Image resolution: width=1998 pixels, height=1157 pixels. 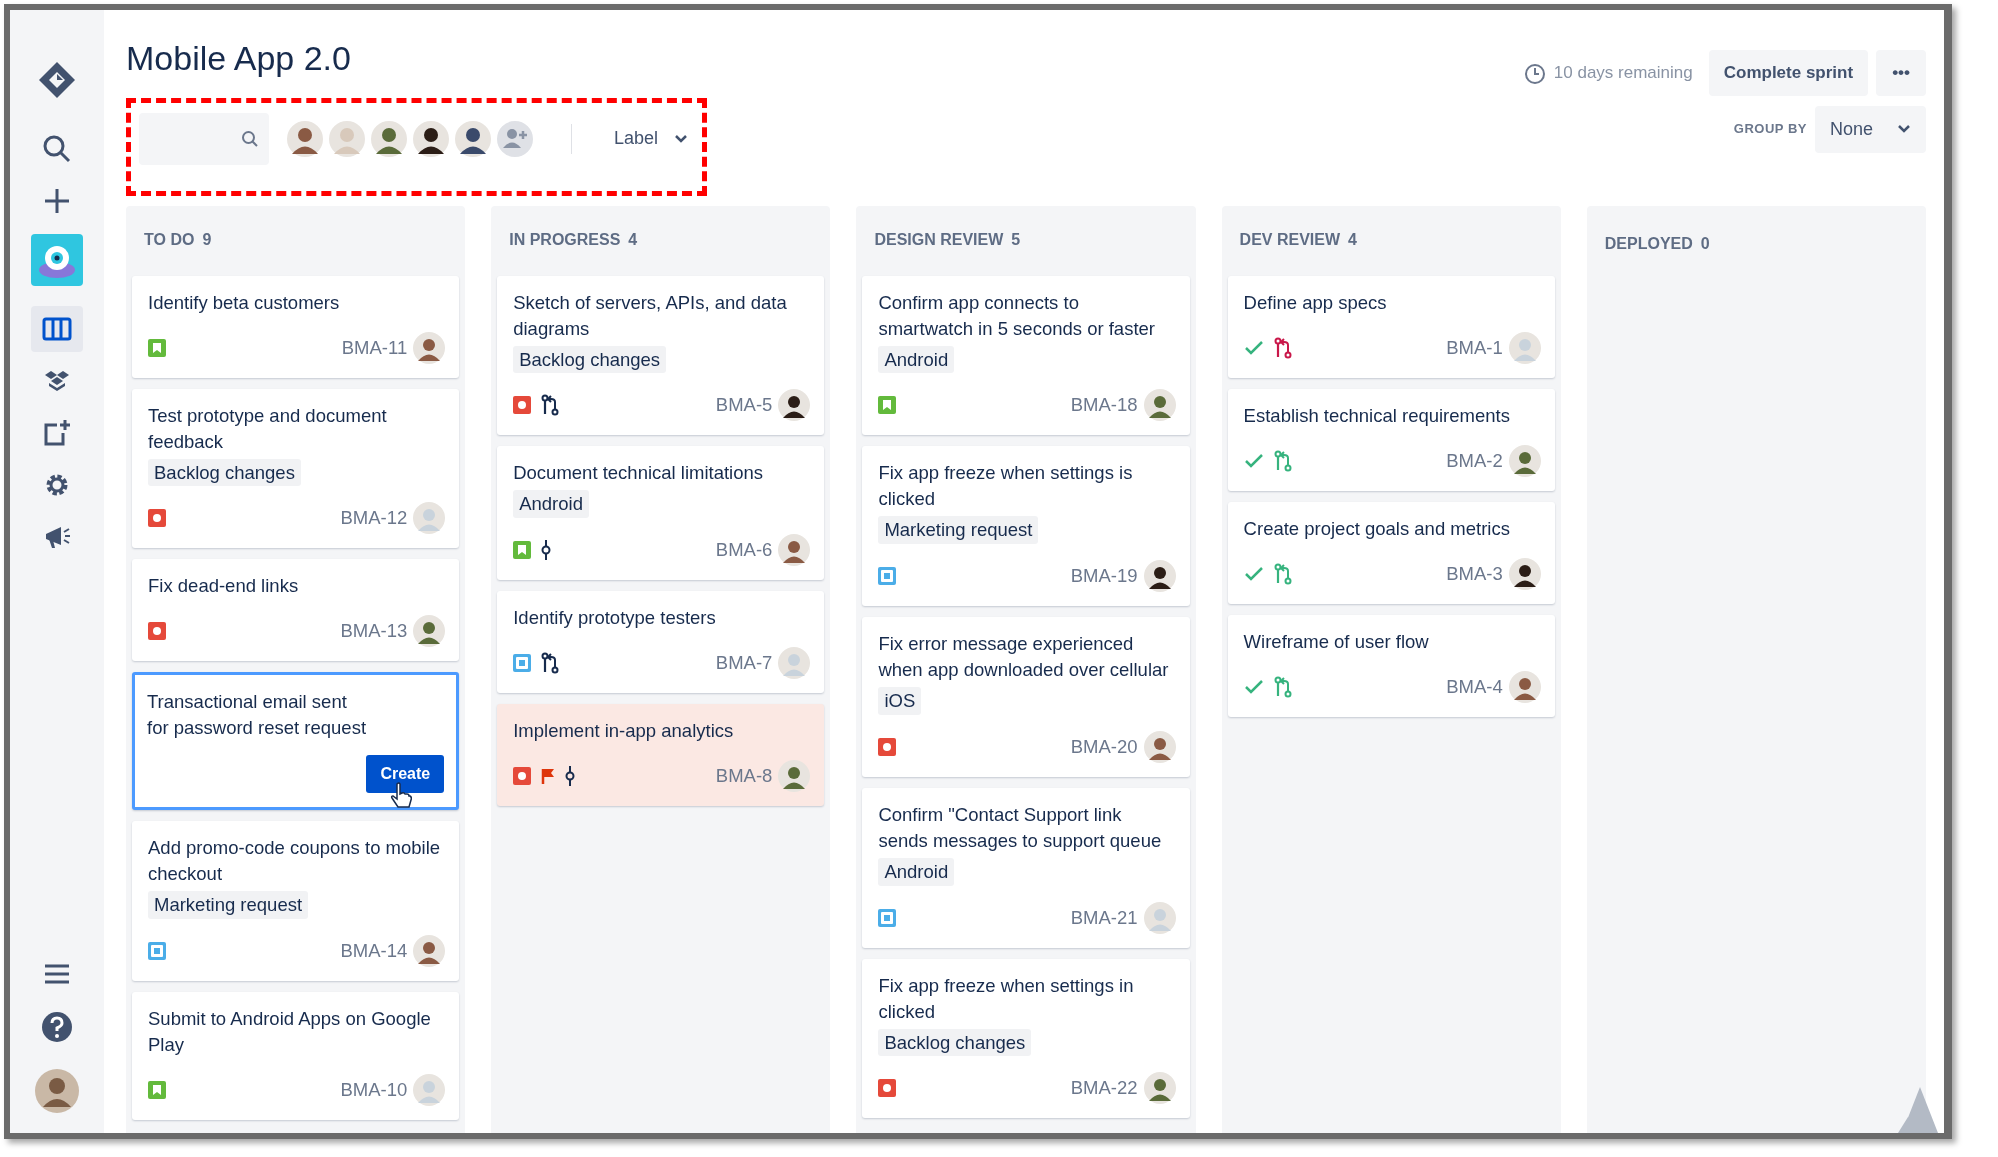 I want to click on issue-key: BMA-5, so click(x=744, y=405).